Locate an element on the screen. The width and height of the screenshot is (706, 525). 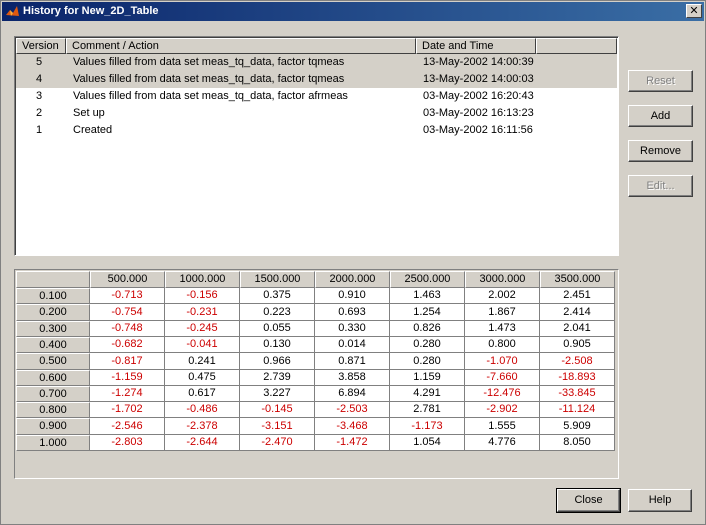
column-header-datetime: Date and Time is located at coordinates (476, 46).